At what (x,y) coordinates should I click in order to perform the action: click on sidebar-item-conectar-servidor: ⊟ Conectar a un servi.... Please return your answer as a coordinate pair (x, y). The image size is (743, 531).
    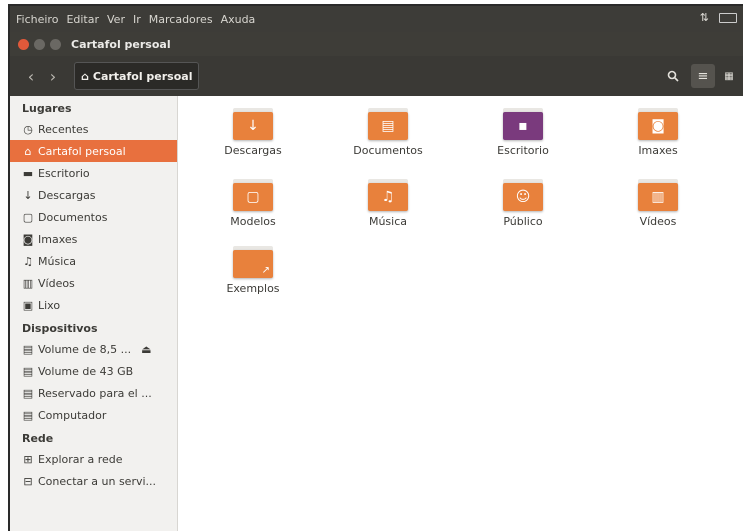
    Looking at the image, I should click on (93, 481).